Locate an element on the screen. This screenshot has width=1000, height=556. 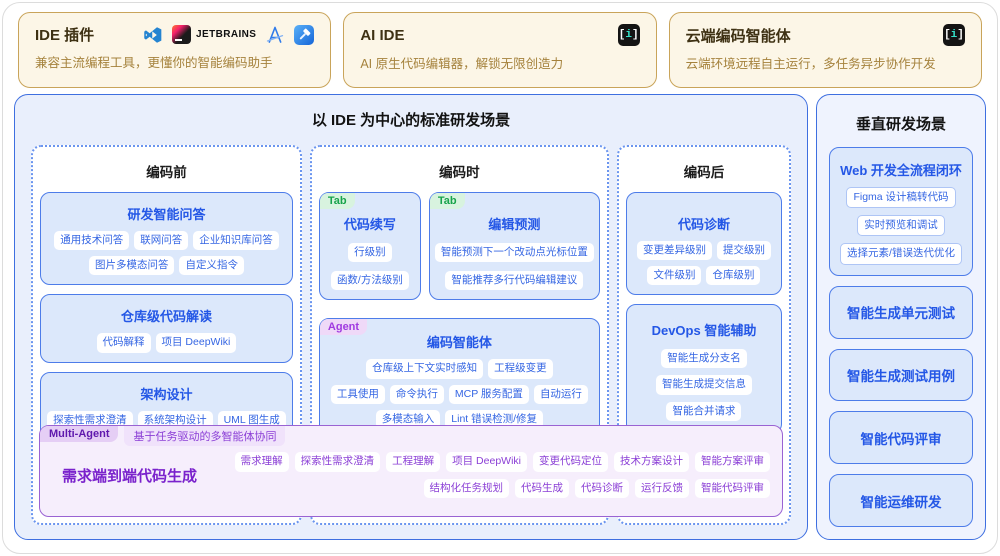
tag-row: 仓库级上下文实时感知 工程级变更 is located at coordinates (459, 369).